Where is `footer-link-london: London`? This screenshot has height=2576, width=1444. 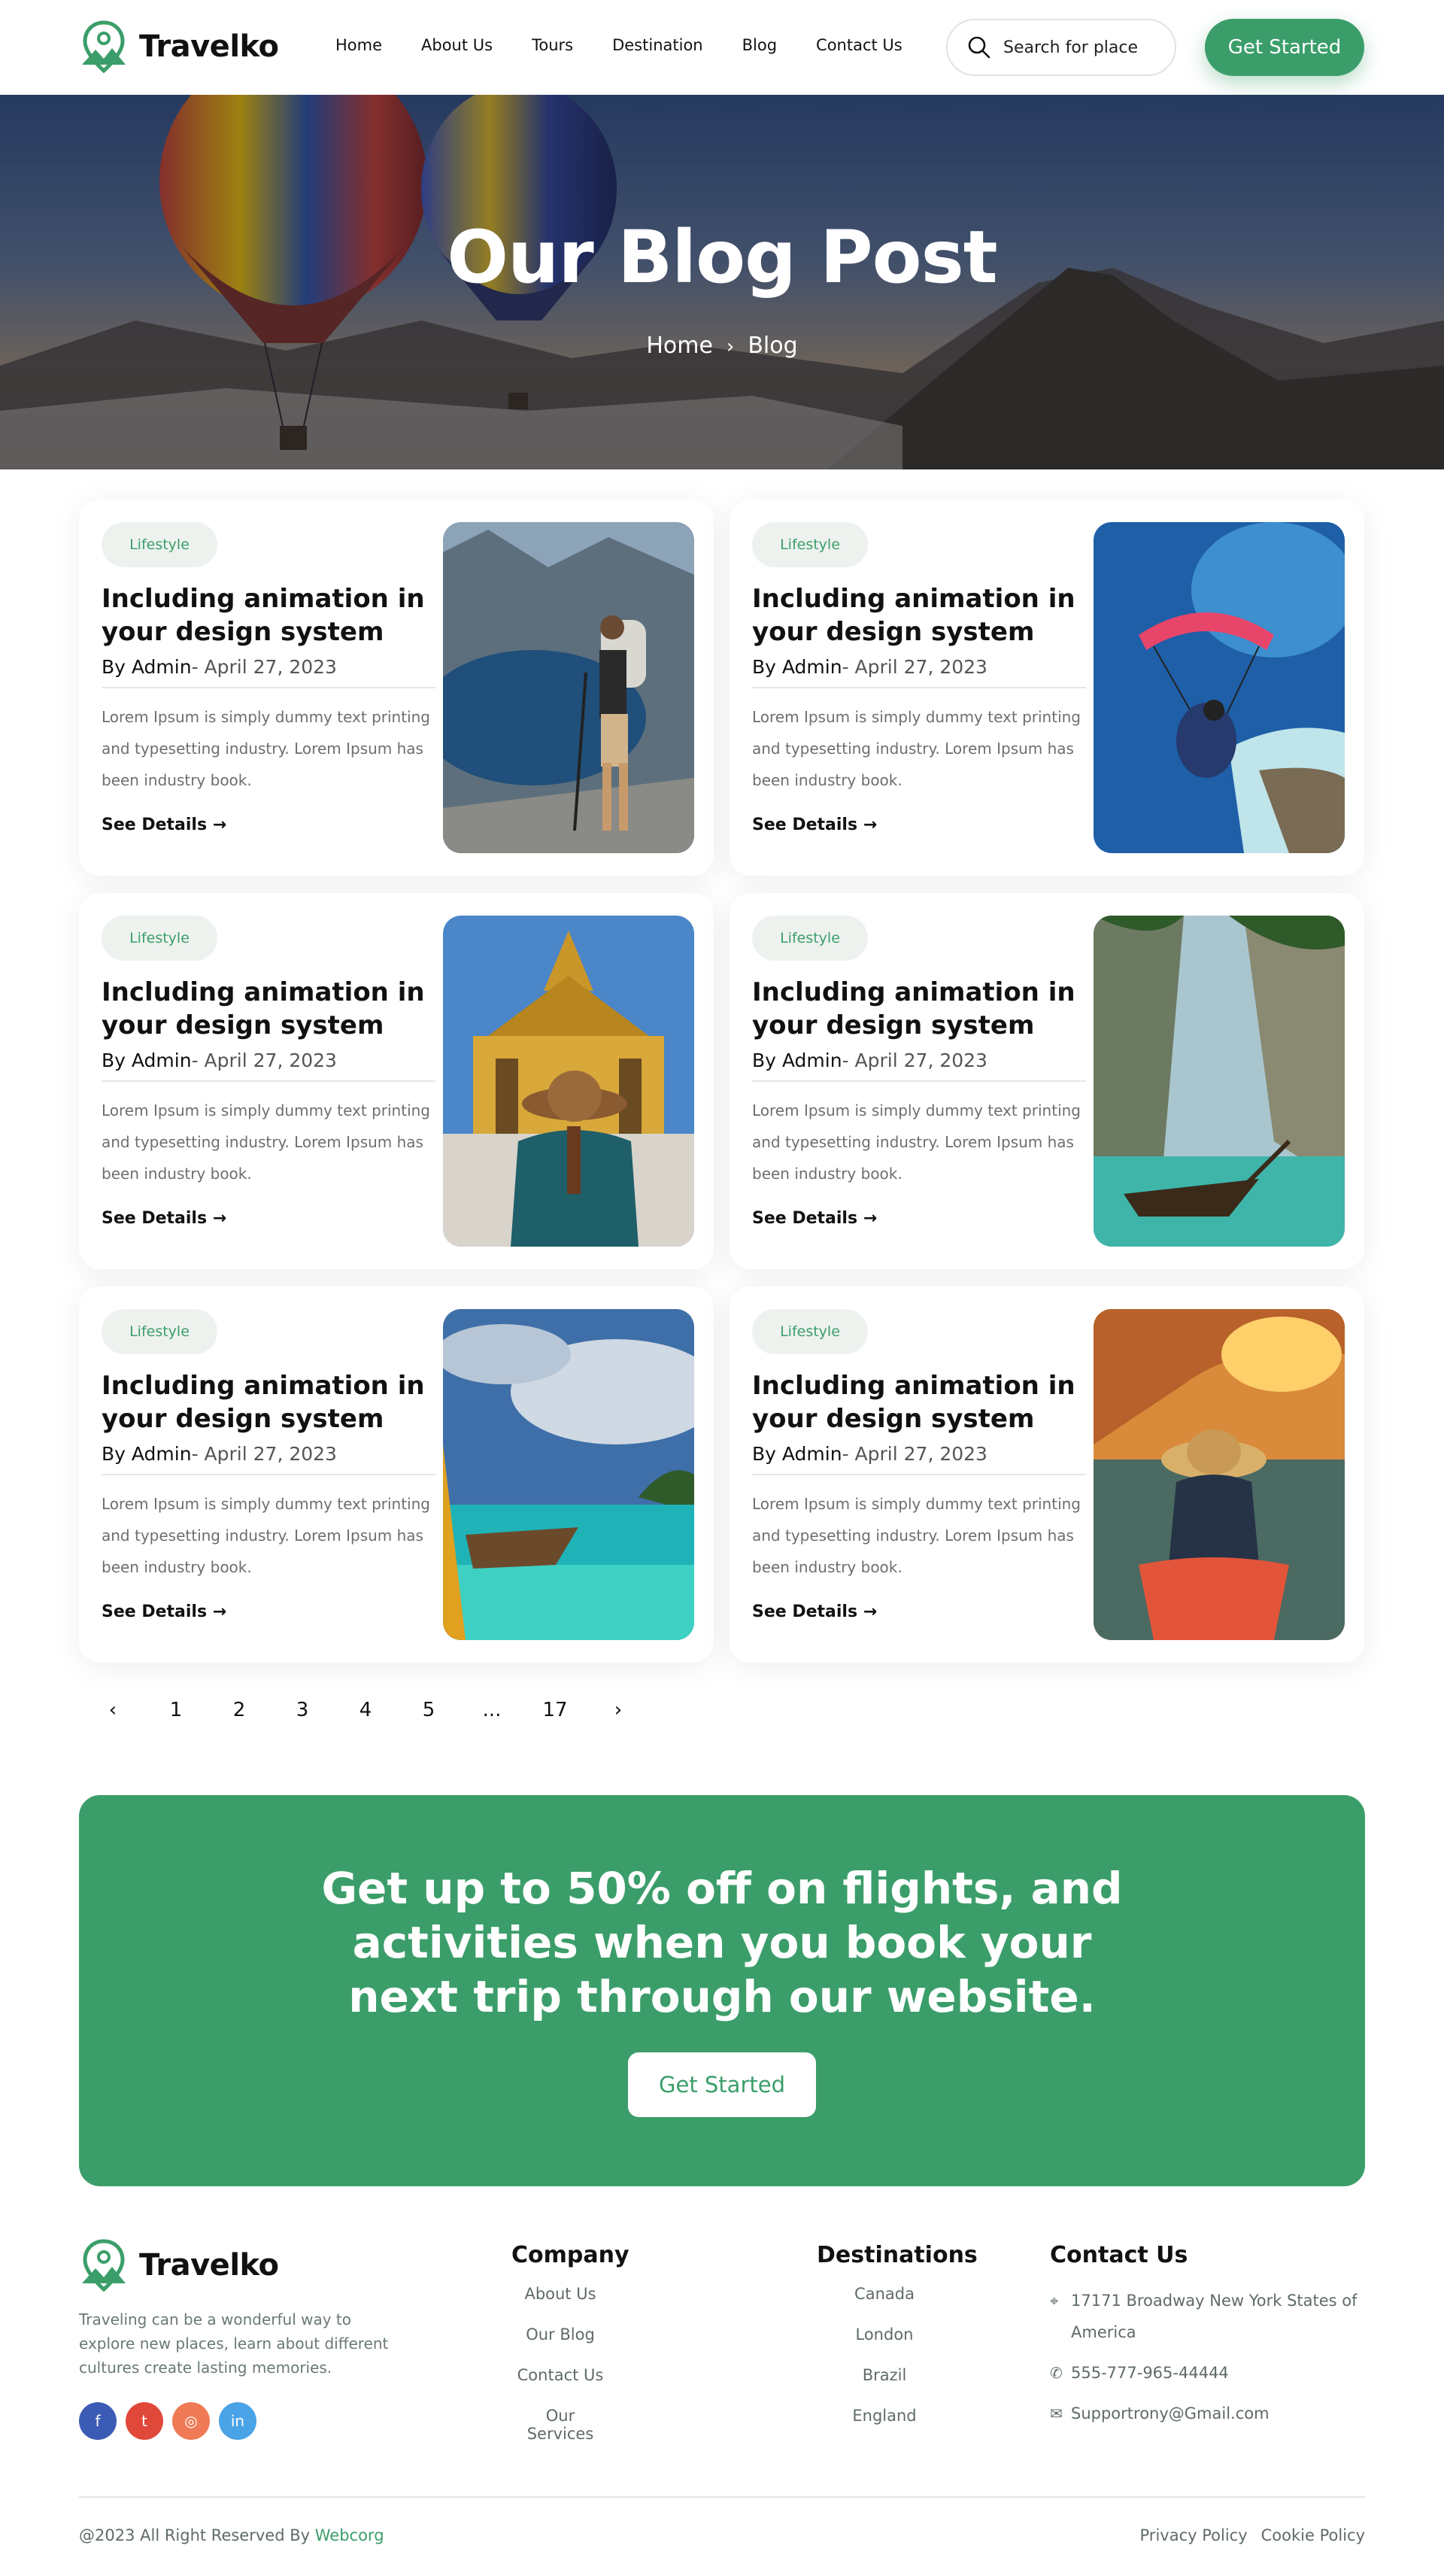
footer-link-london: London is located at coordinates (885, 2334).